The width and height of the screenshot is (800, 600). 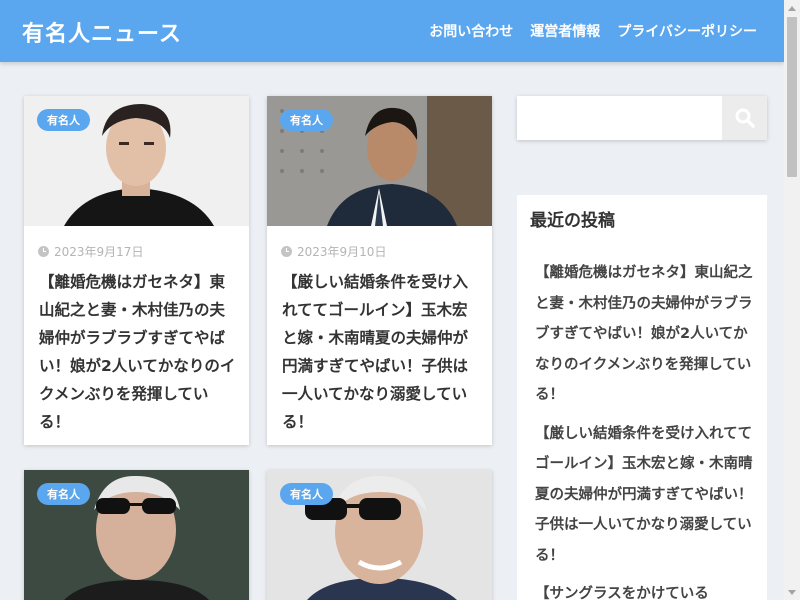 What do you see at coordinates (342, 252) in the screenshot?
I see `post-date-text: 2023年9月10日` at bounding box center [342, 252].